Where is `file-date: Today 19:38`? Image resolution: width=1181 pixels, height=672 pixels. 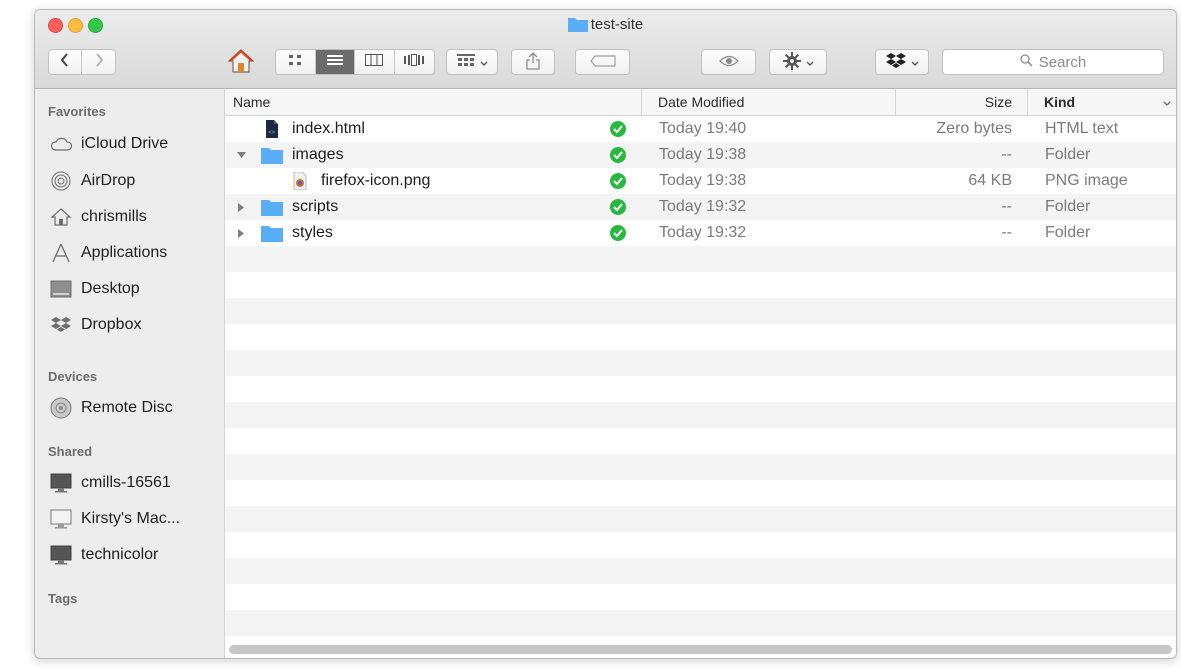
file-date: Today 19:38 is located at coordinates (703, 180).